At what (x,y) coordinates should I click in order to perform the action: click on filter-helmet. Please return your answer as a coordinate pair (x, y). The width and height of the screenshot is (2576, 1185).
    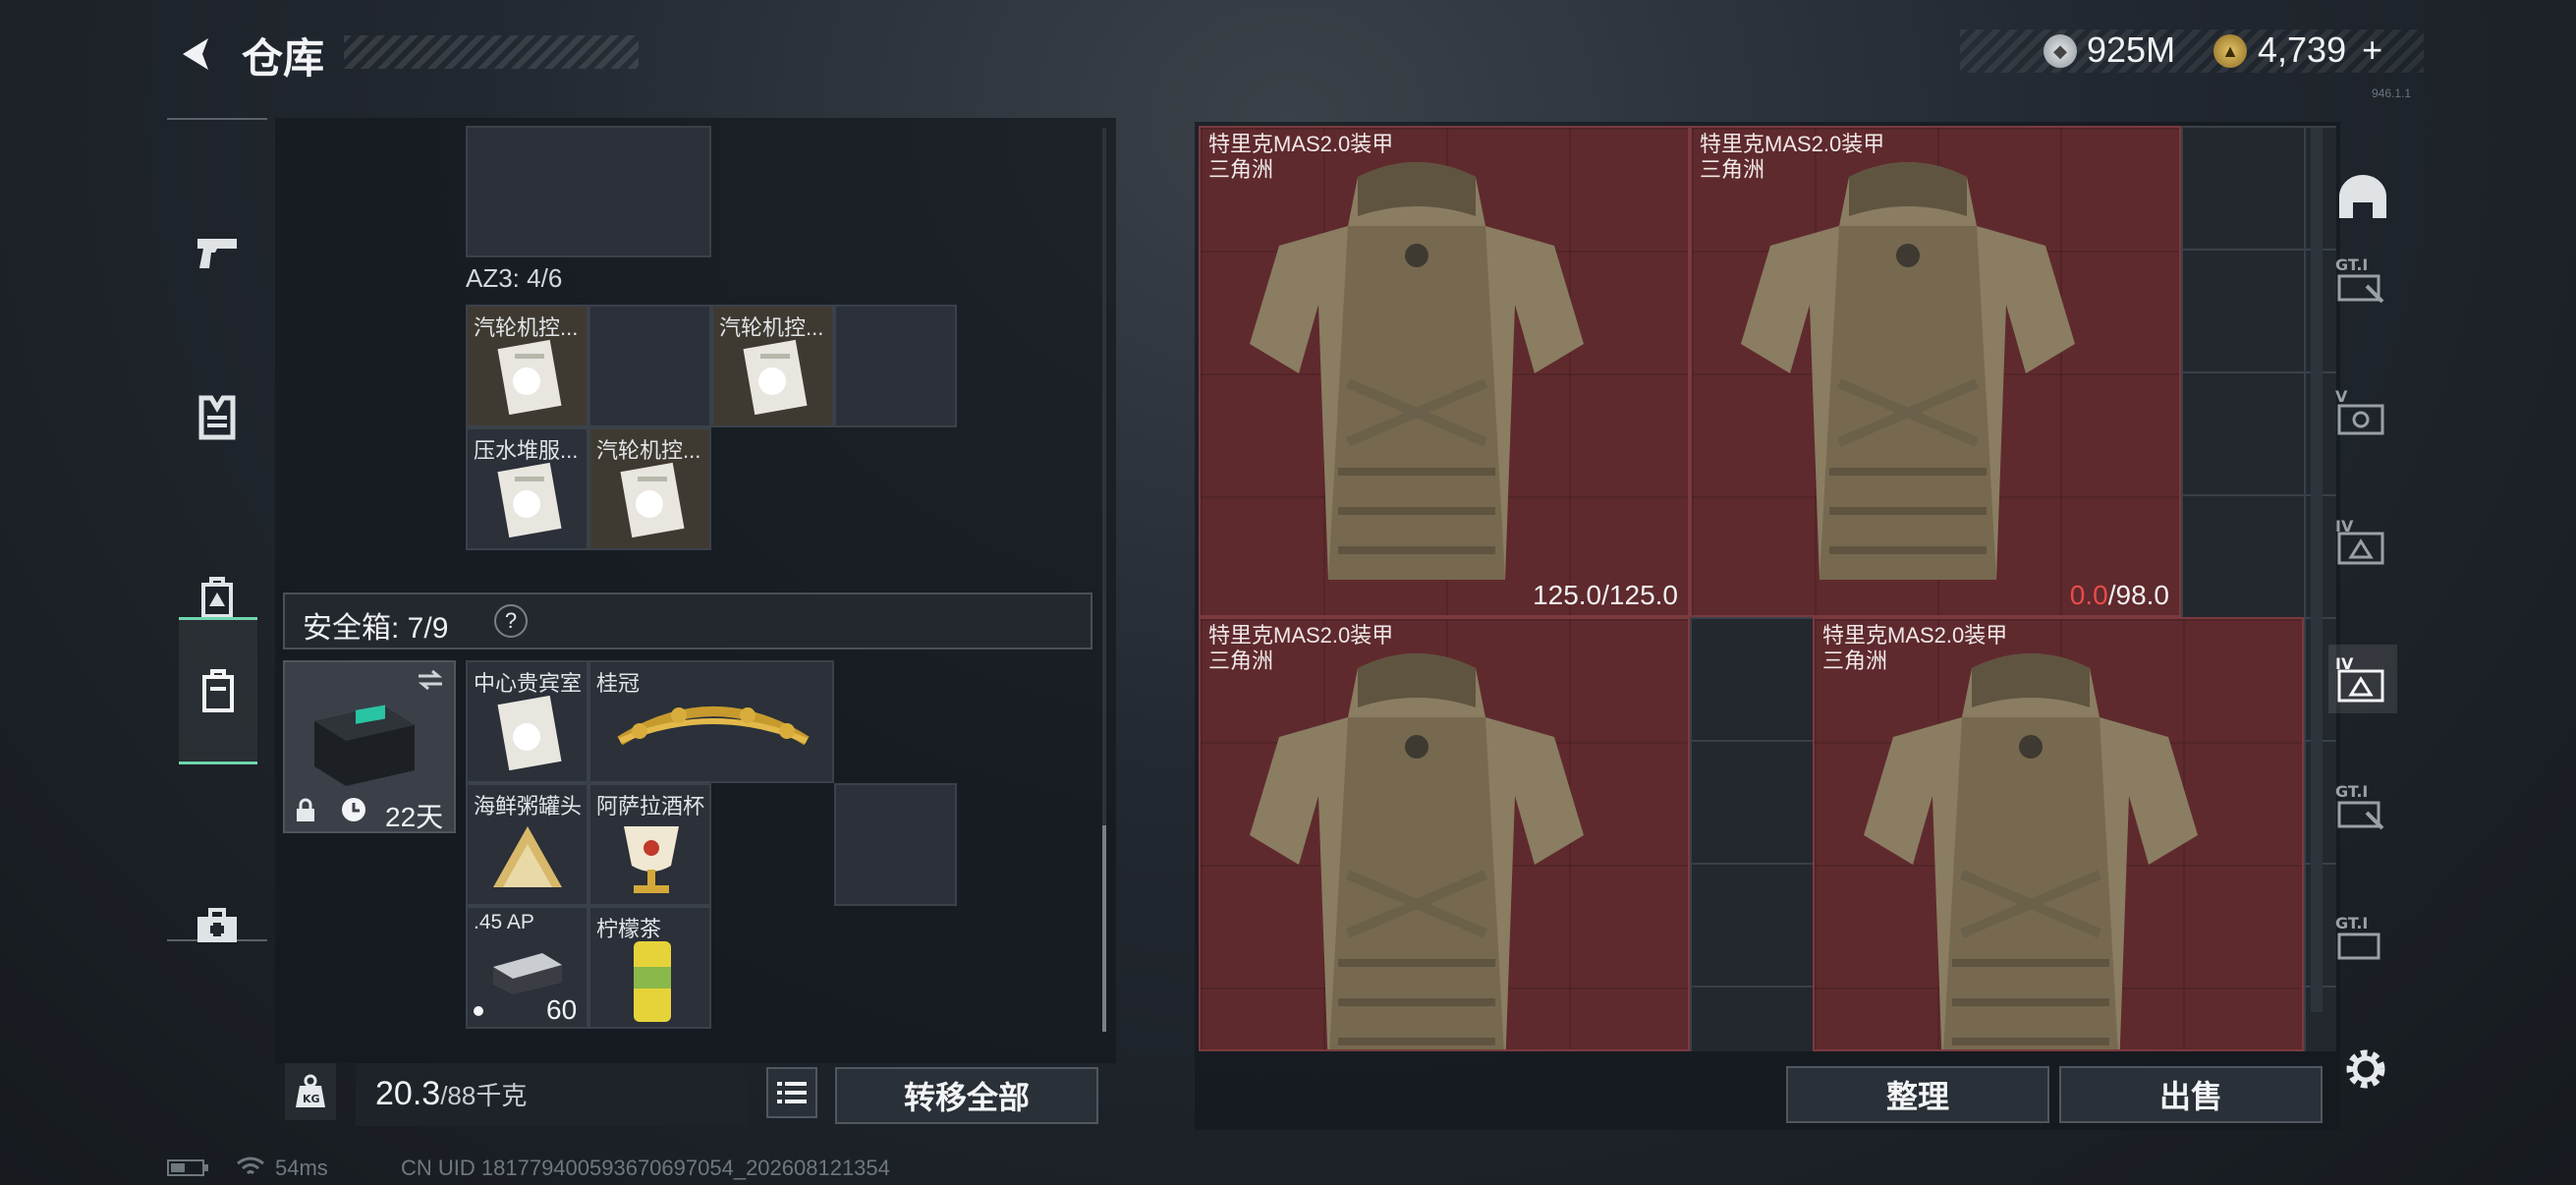
    Looking at the image, I should click on (2362, 198).